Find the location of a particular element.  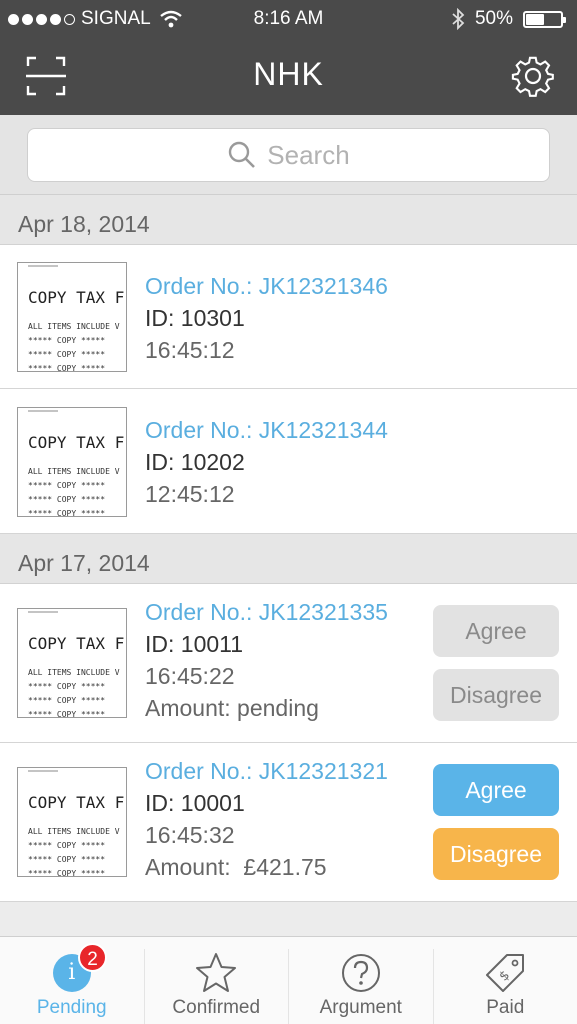

order-number: Order No.: JK12321321 is located at coordinates (266, 771).